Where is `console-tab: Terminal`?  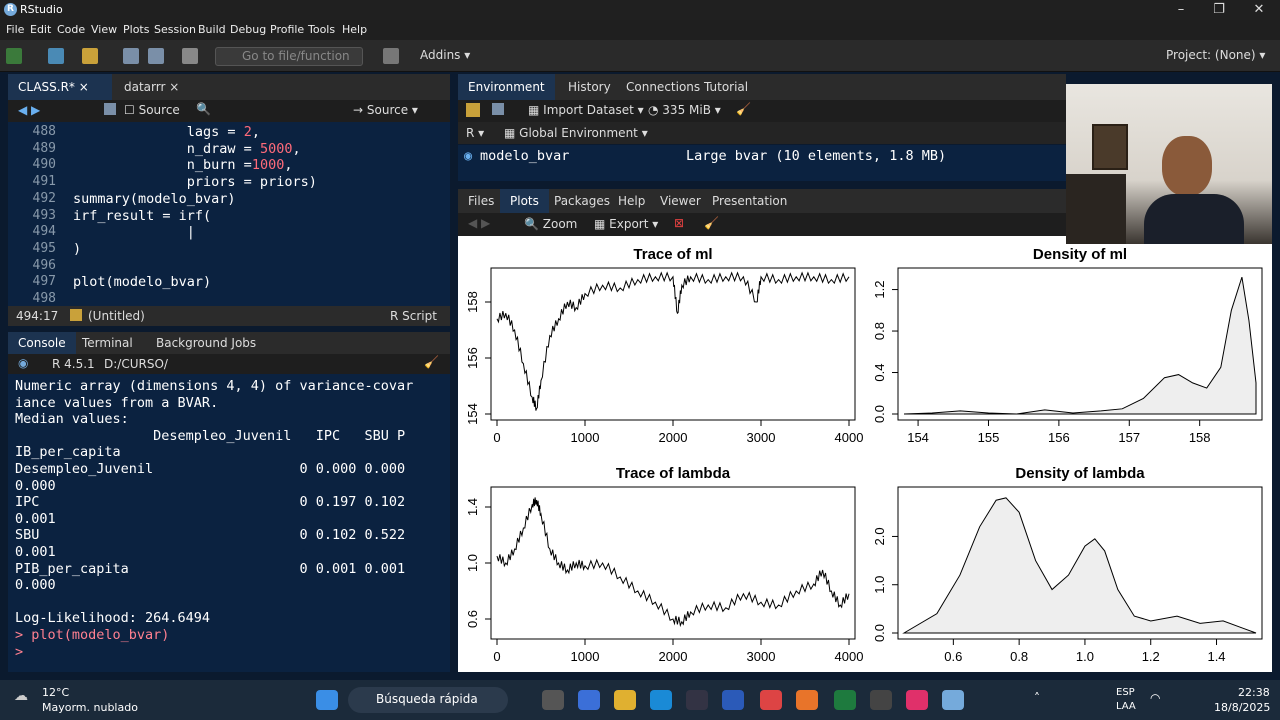
console-tab: Terminal is located at coordinates (107, 343).